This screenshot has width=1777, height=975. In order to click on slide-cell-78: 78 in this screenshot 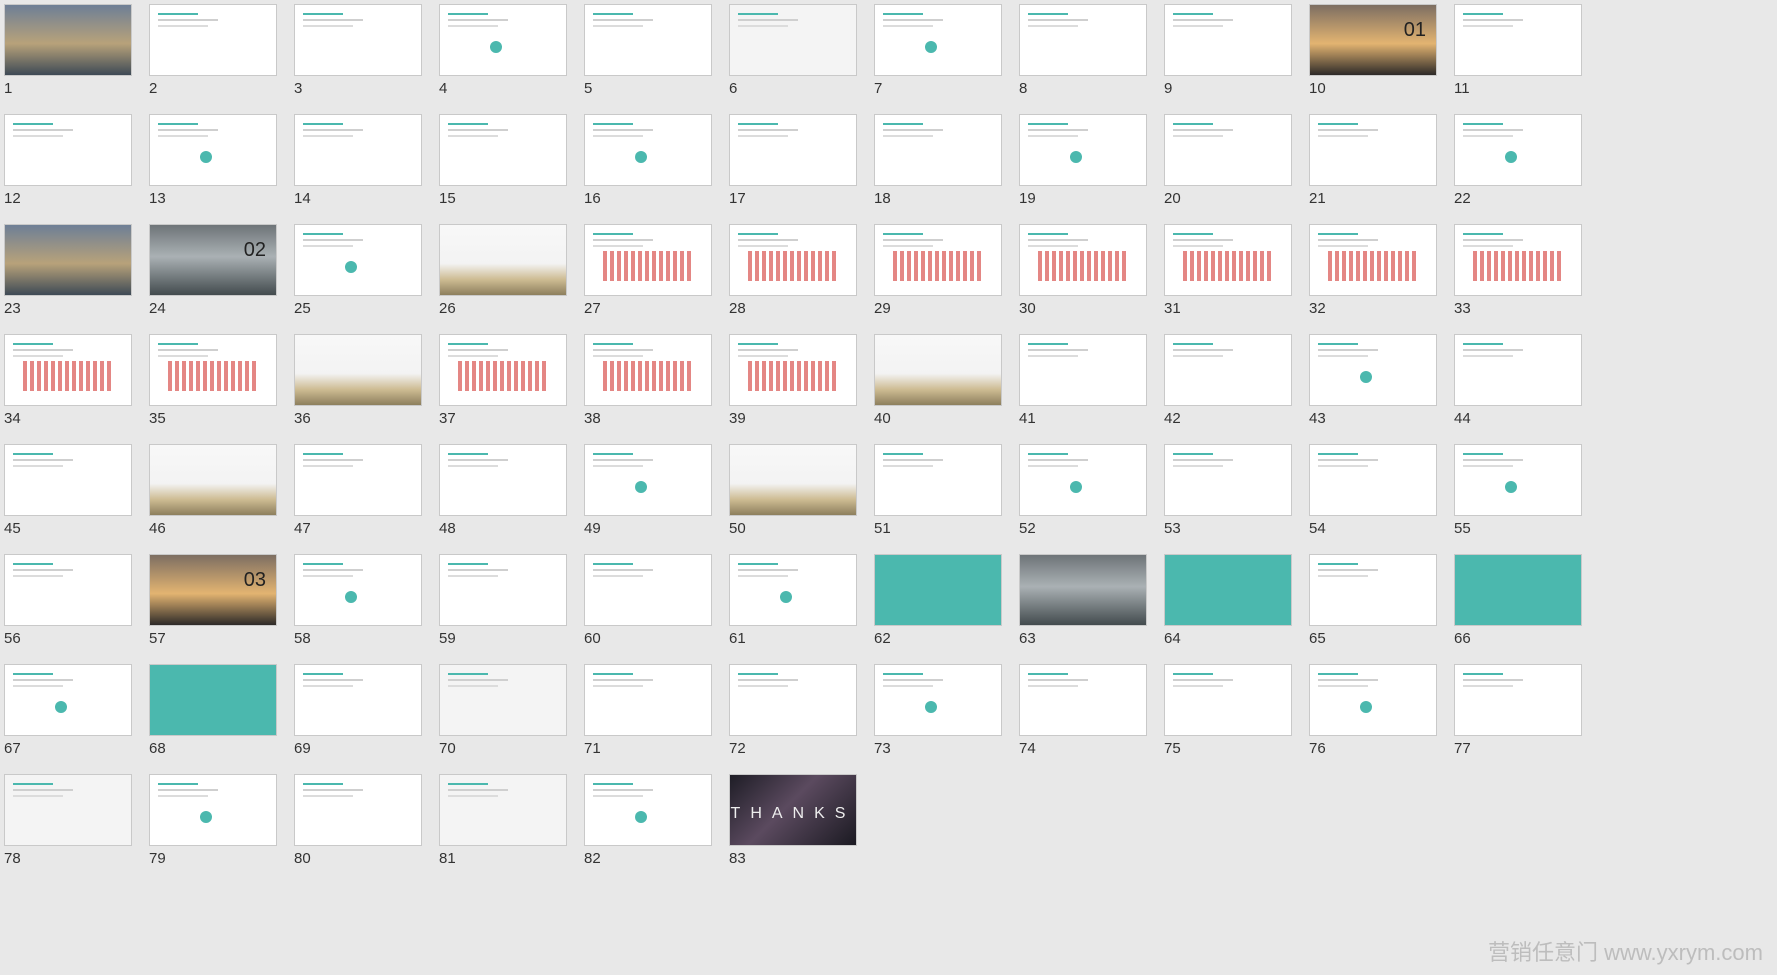, I will do `click(69, 820)`.